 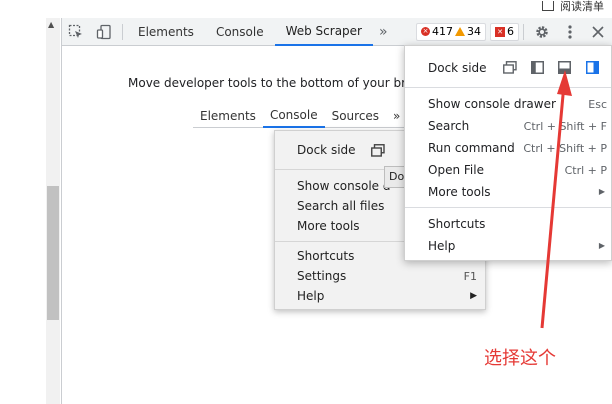 I want to click on annotation-text: 选择这个, so click(x=520, y=358).